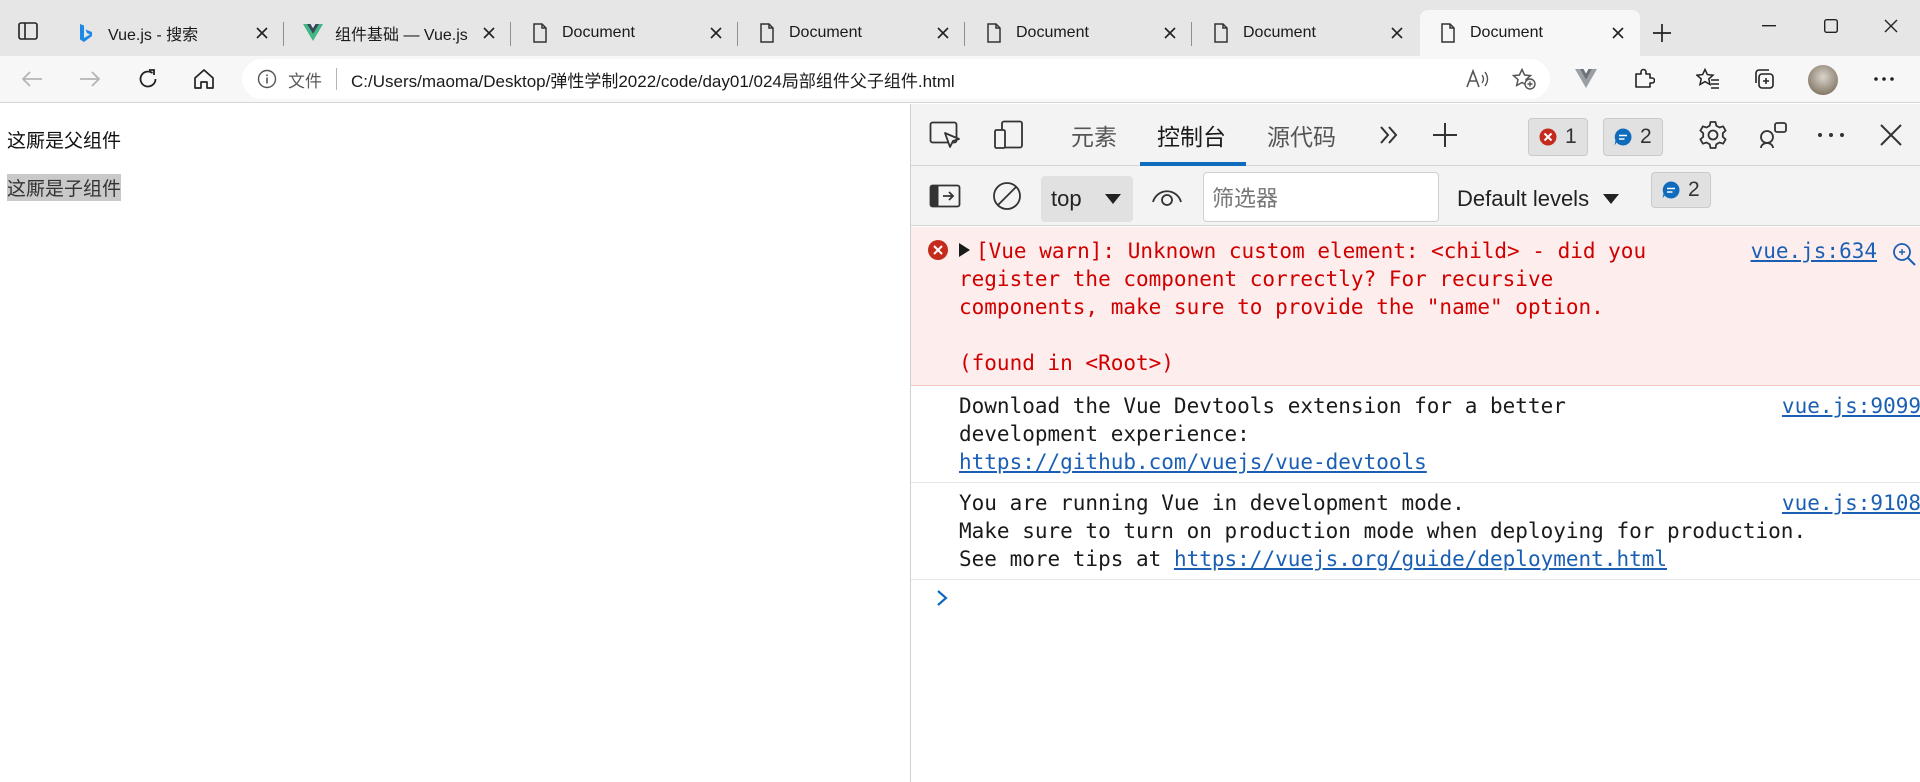 The width and height of the screenshot is (1920, 782). I want to click on extensions-button, so click(1644, 79).